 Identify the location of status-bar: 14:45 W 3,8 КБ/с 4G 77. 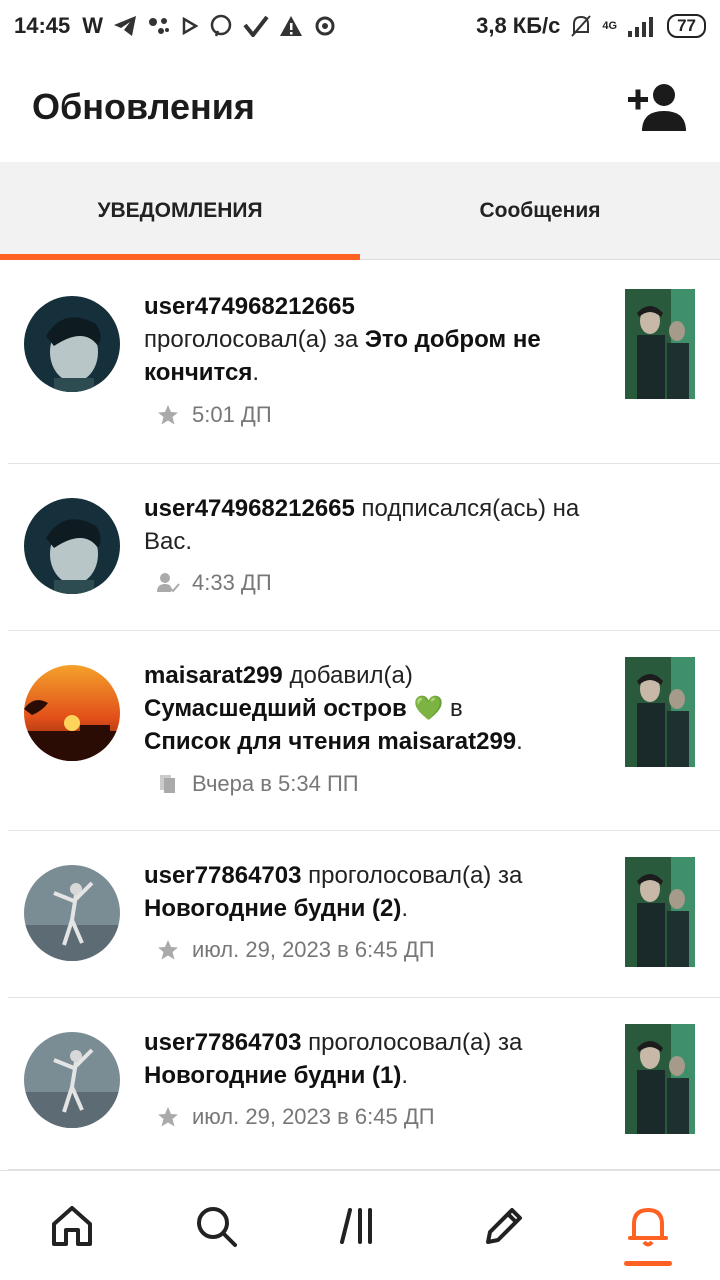
(360, 26).